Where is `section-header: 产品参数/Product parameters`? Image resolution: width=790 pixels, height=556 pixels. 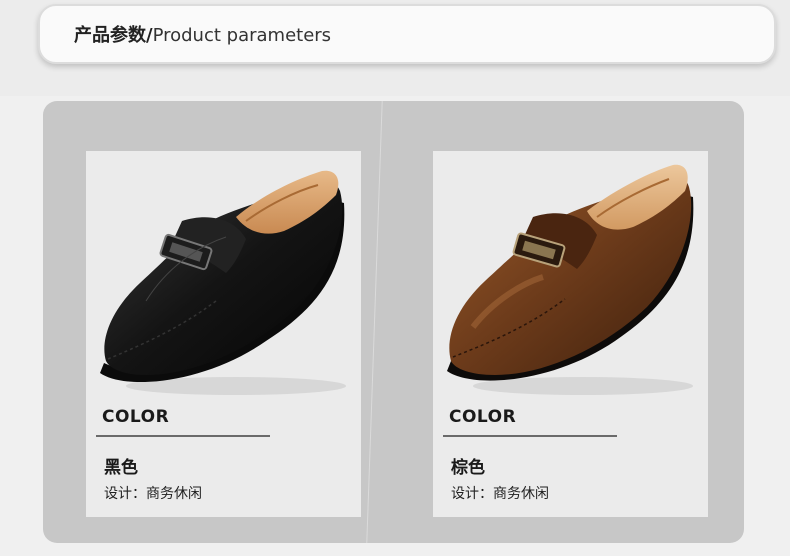 section-header: 产品参数/Product parameters is located at coordinates (407, 34).